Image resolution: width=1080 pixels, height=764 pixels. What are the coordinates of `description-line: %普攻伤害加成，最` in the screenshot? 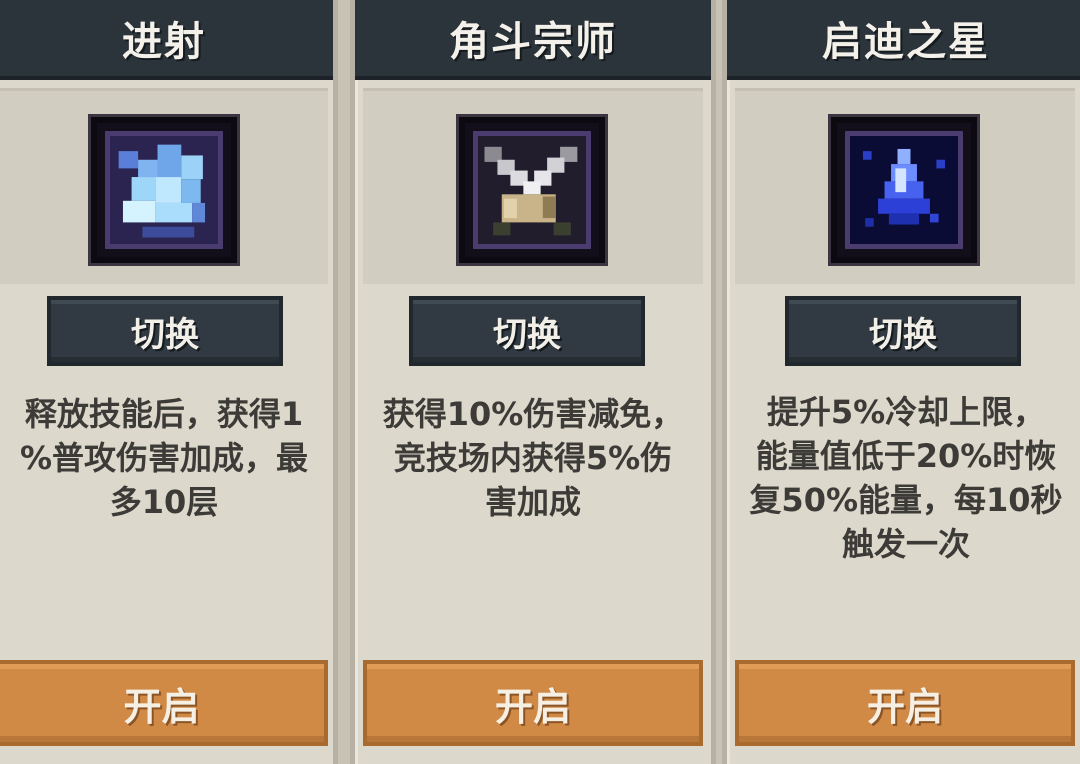 It's located at (164, 458).